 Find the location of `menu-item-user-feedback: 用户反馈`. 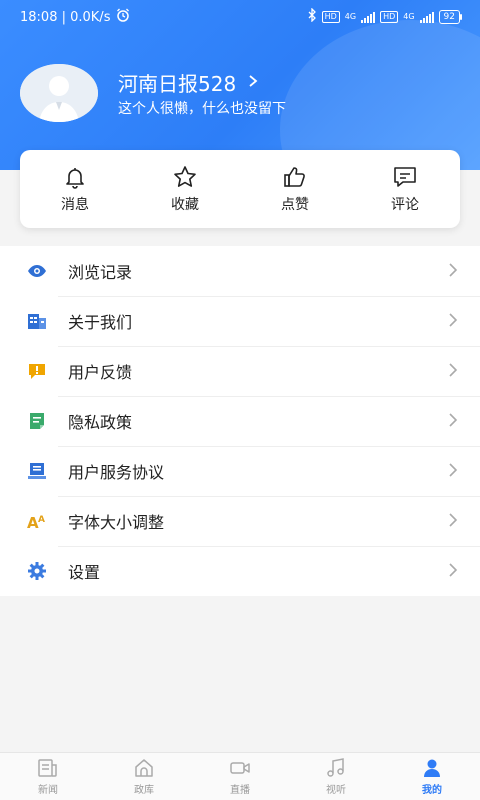

menu-item-user-feedback: 用户反馈 is located at coordinates (240, 371).